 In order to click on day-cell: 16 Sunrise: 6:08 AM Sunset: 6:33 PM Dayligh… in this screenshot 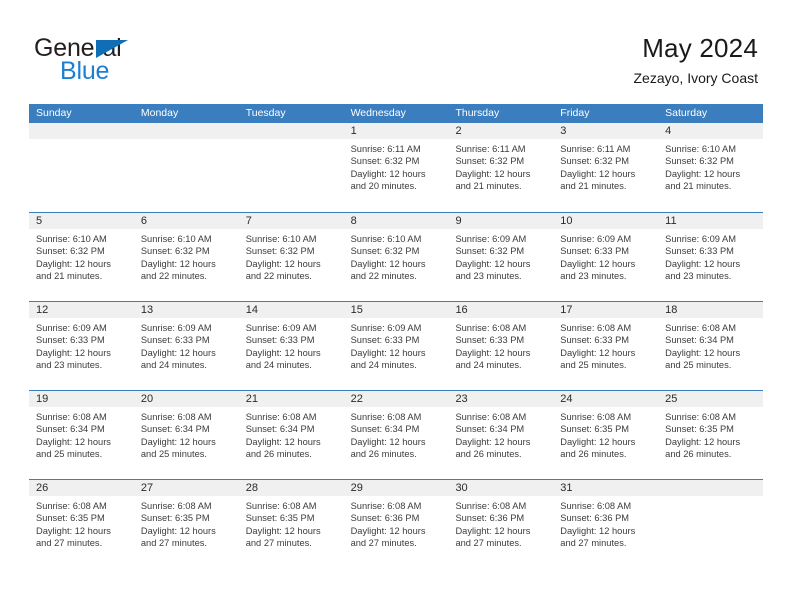, I will do `click(501, 346)`.